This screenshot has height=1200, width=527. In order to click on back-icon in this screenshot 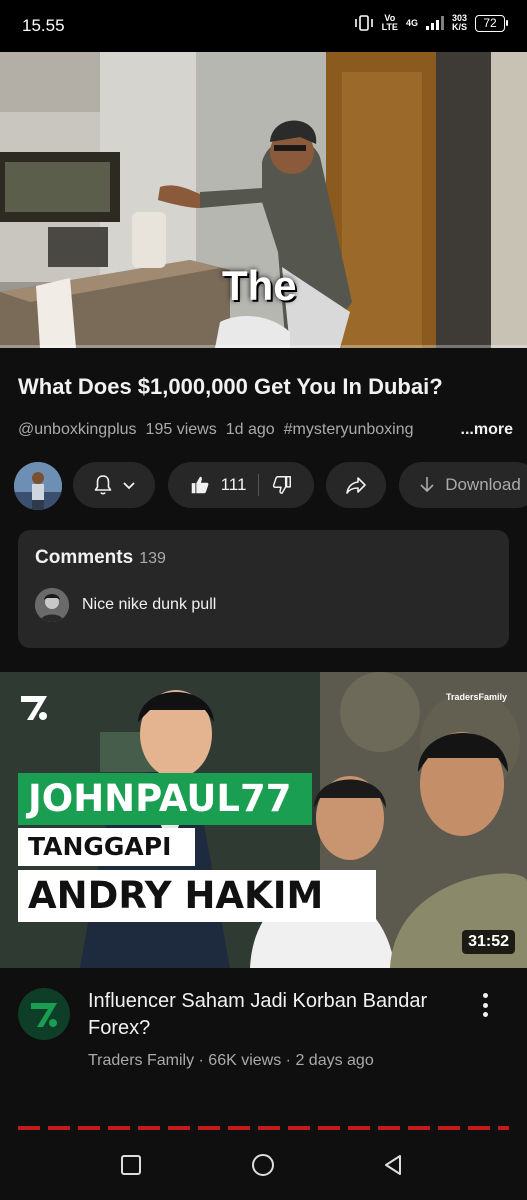, I will do `click(393, 1165)`.